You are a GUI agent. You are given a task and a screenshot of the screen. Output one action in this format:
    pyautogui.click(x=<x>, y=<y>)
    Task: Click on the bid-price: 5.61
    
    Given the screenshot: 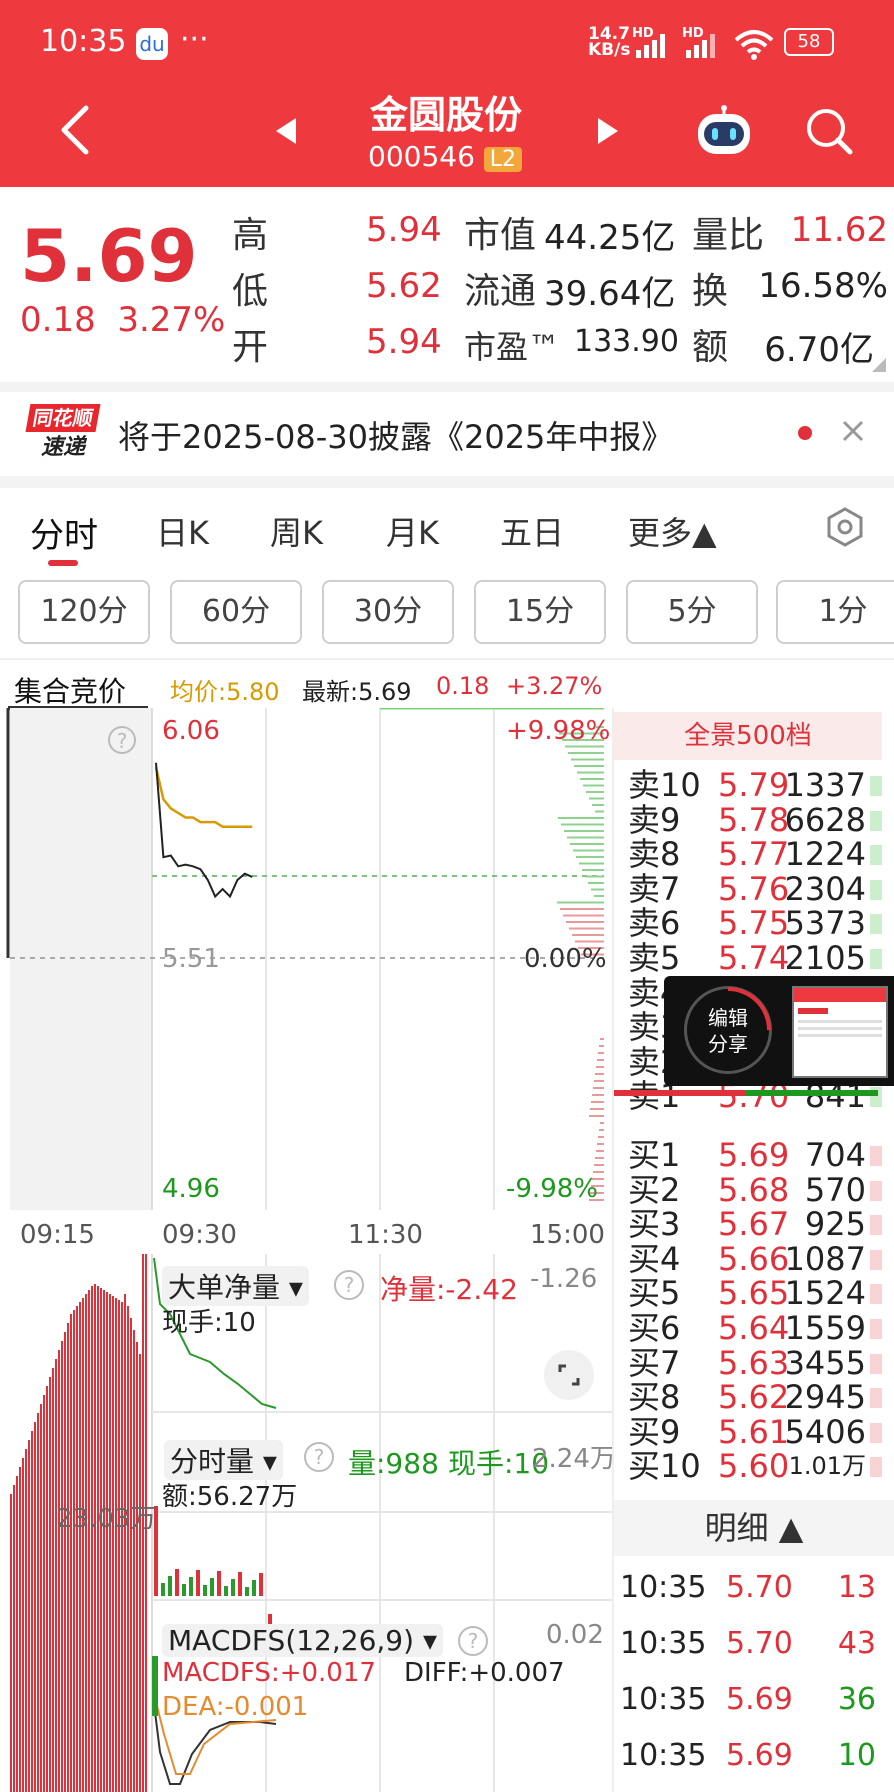 What is the action you would take?
    pyautogui.click(x=754, y=1431)
    